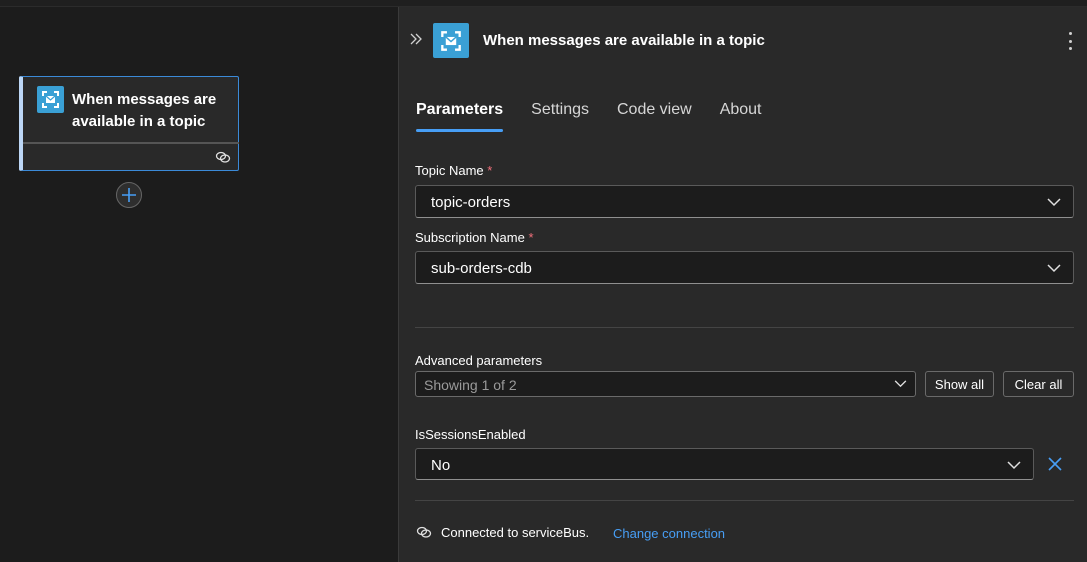 Image resolution: width=1087 pixels, height=562 pixels. Describe the element at coordinates (543, 3) in the screenshot. I see `top-strip` at that location.